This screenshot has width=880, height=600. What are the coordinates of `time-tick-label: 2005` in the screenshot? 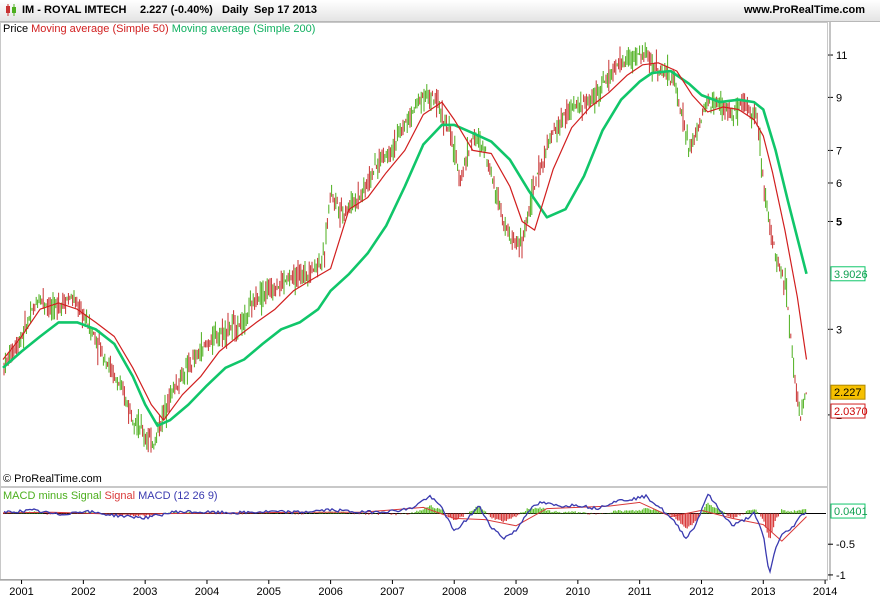 It's located at (269, 592).